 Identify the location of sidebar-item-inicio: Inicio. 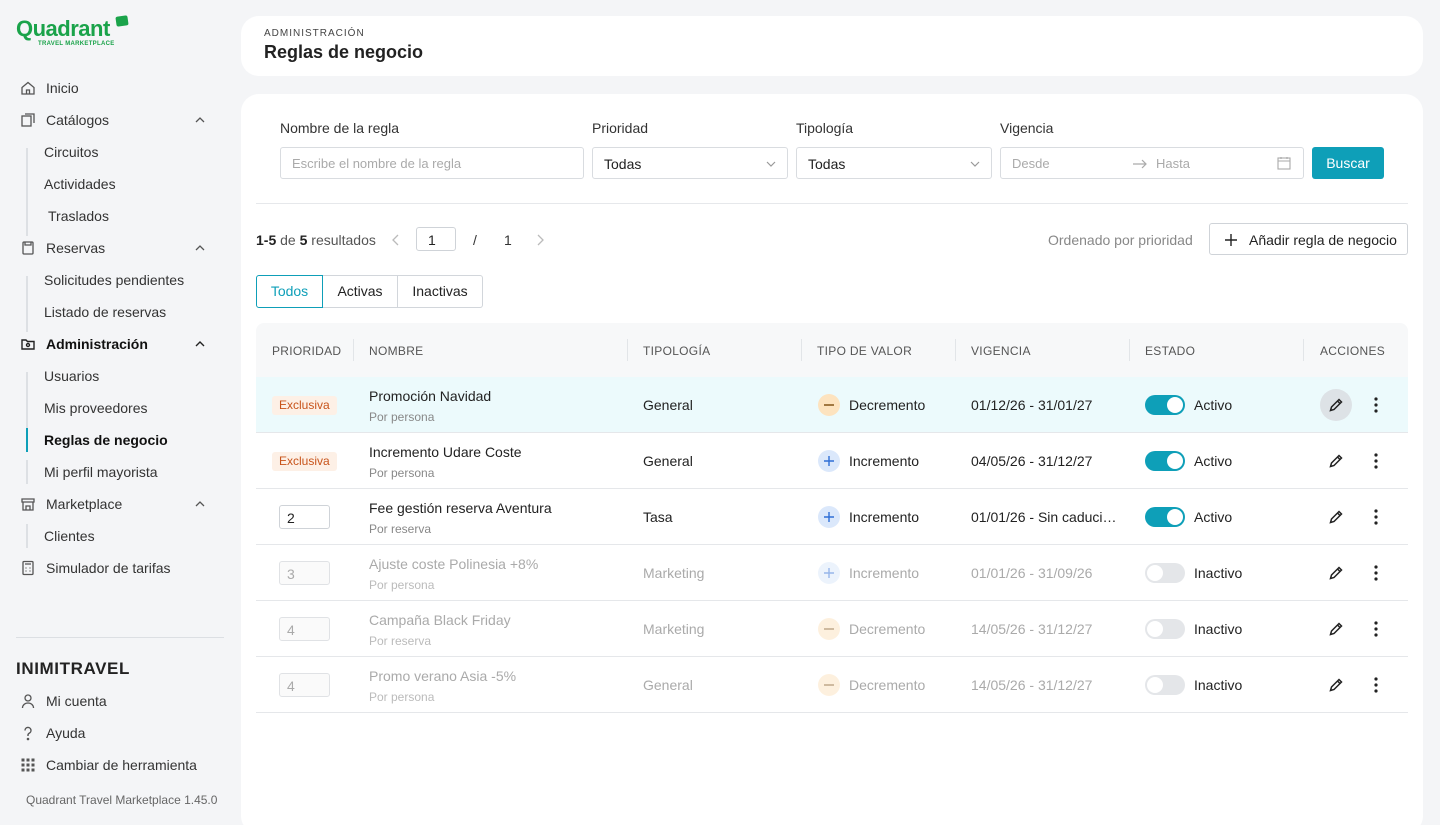
(120, 88).